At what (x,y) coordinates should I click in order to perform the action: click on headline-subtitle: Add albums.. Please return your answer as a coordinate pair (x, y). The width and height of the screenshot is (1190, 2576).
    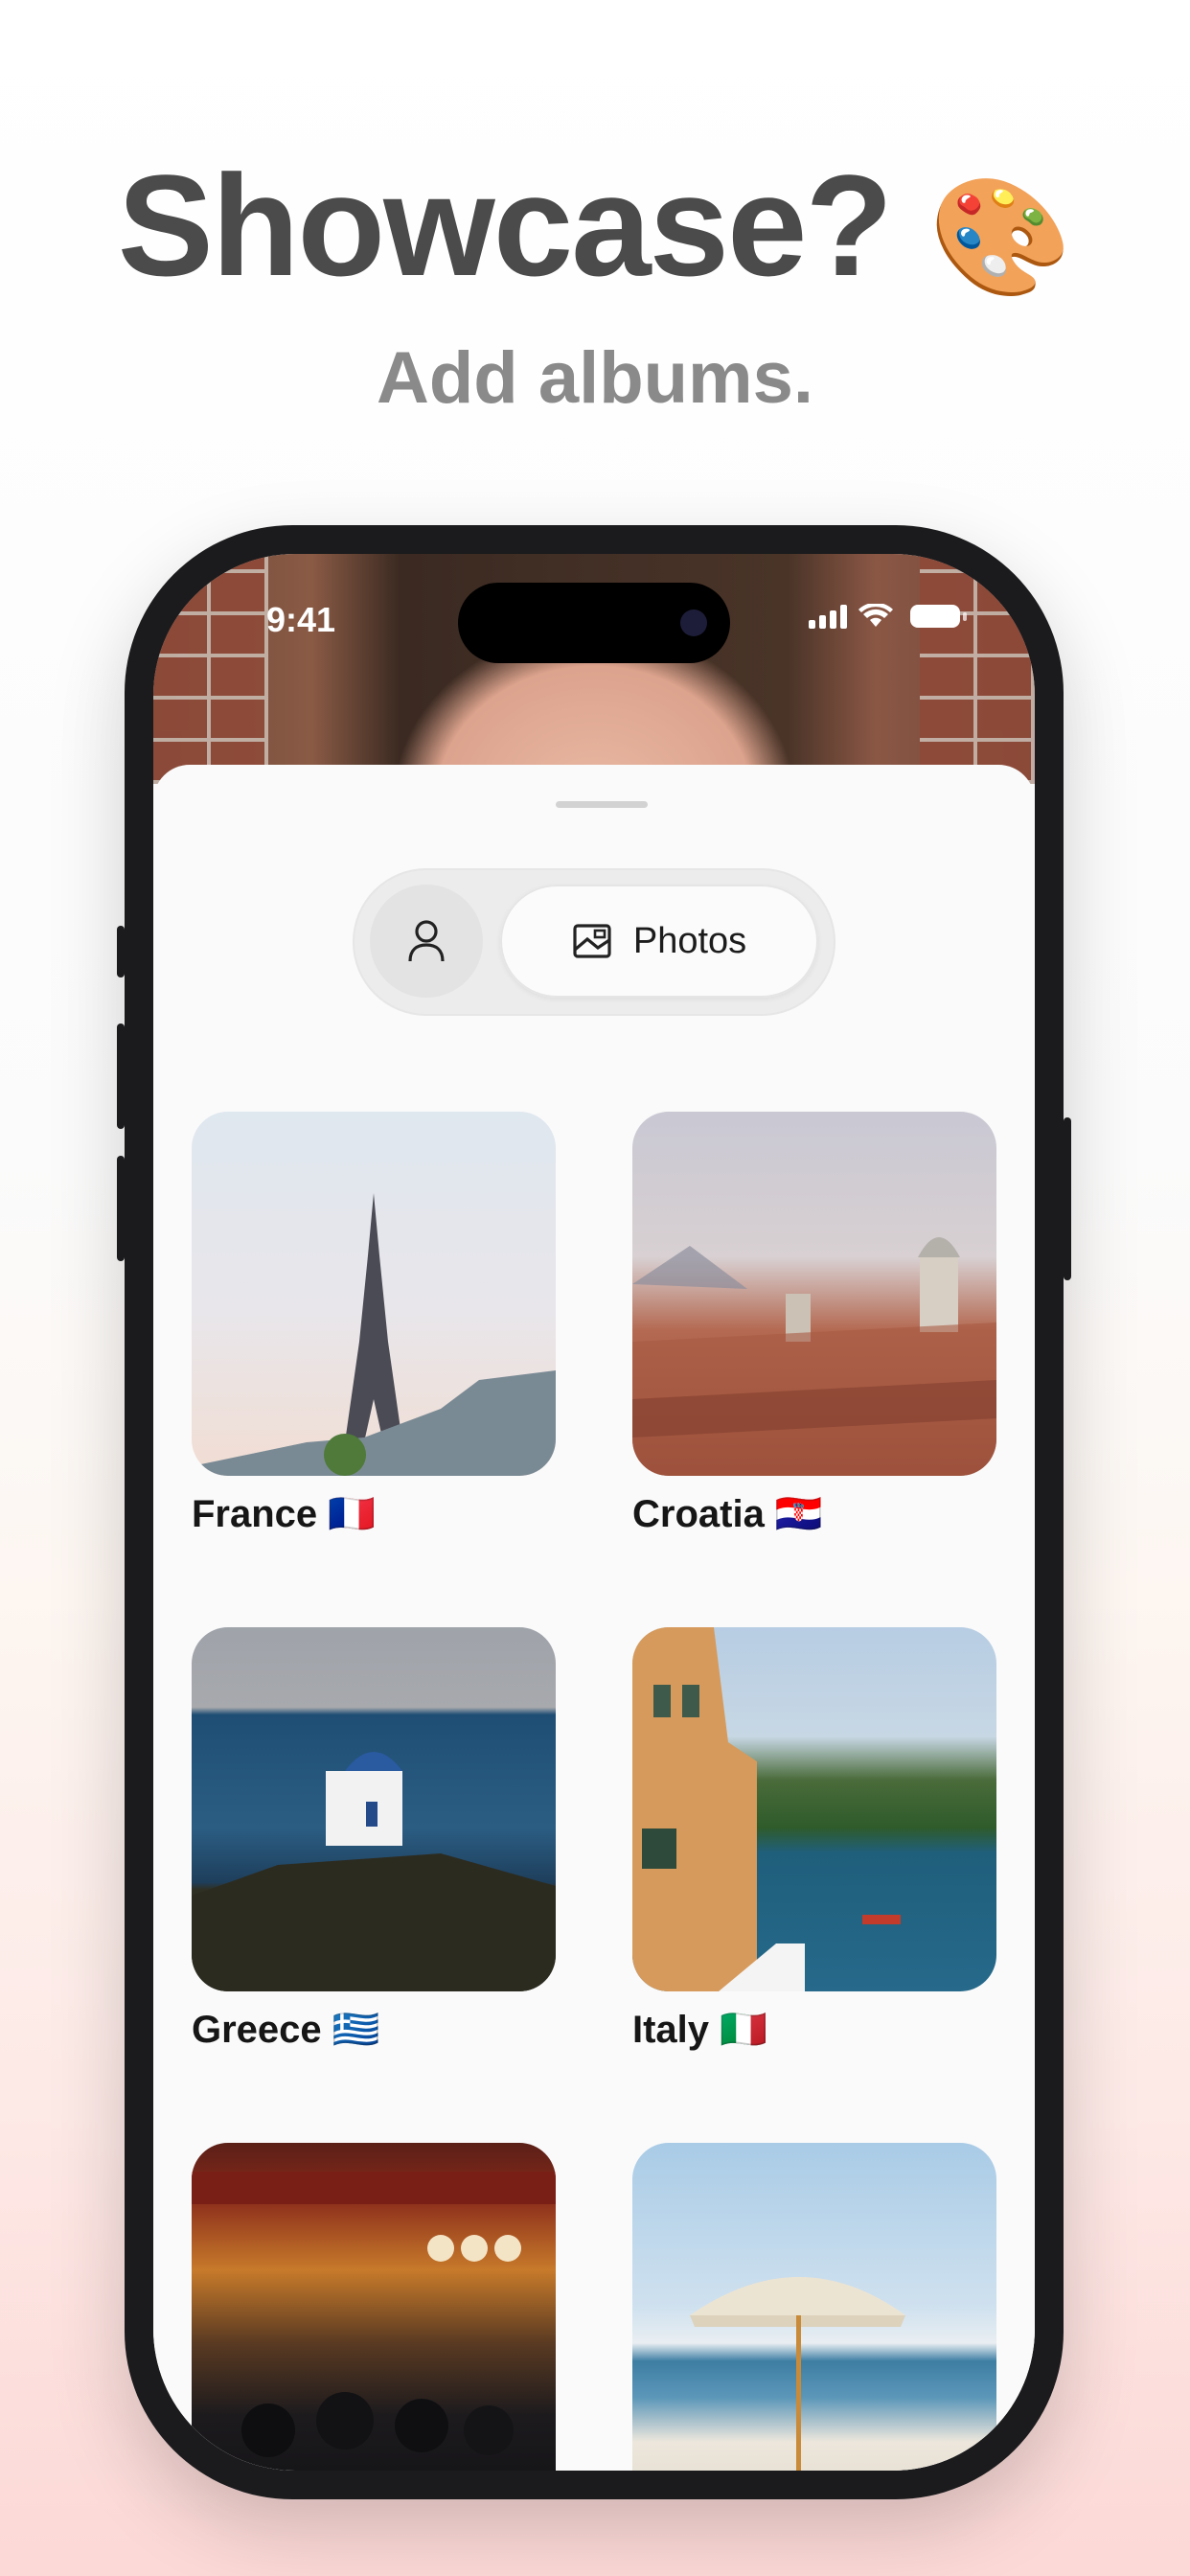
    Looking at the image, I should click on (595, 378).